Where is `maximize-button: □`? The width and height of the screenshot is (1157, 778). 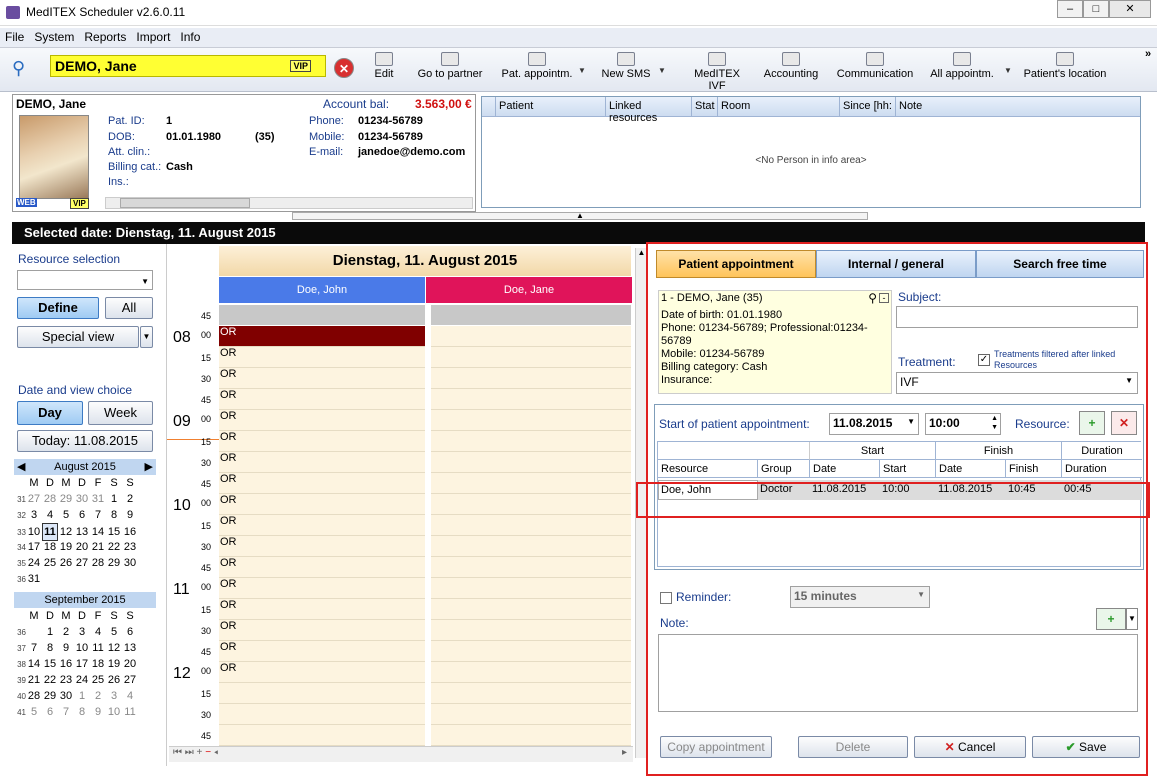 maximize-button: □ is located at coordinates (1096, 9).